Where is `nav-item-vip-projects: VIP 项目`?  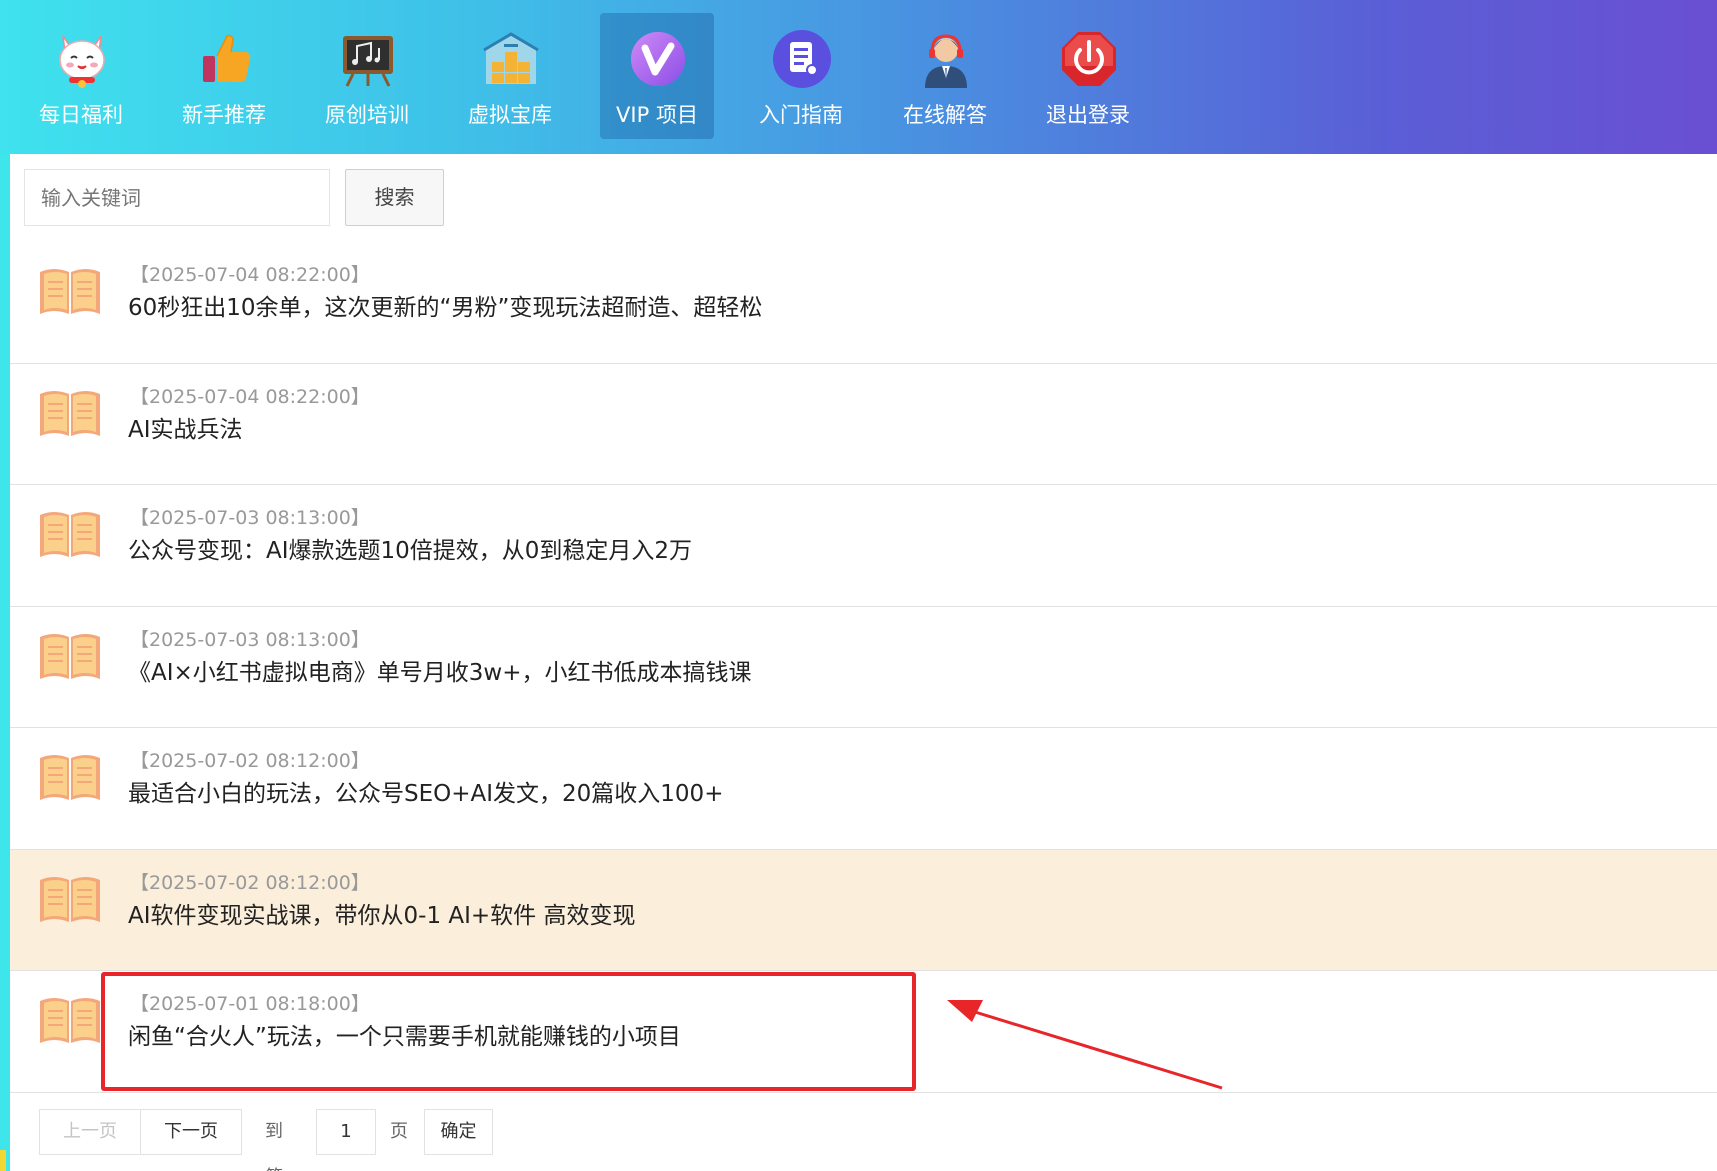
nav-item-vip-projects: VIP 项目 is located at coordinates (657, 76).